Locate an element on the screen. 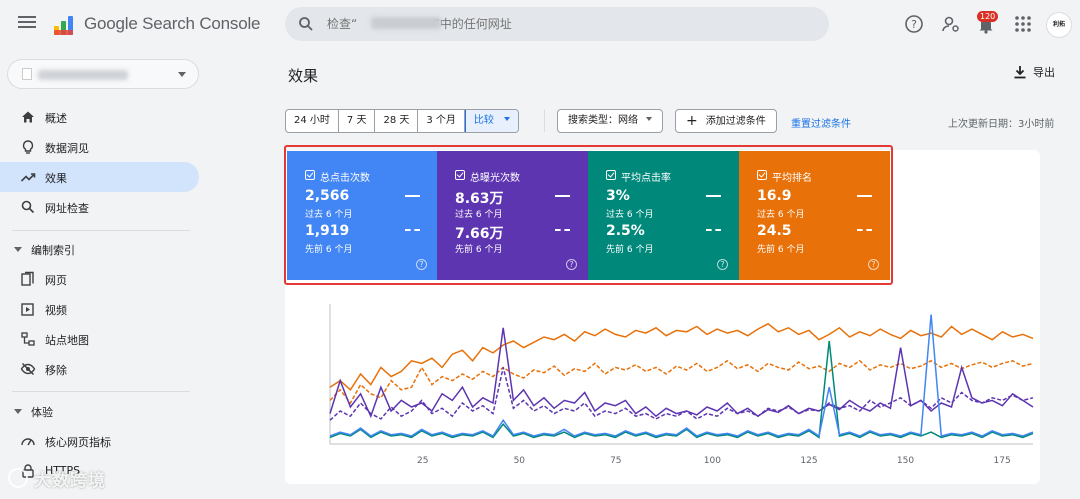 The width and height of the screenshot is (1080, 499). video-icon is located at coordinates (27, 309).